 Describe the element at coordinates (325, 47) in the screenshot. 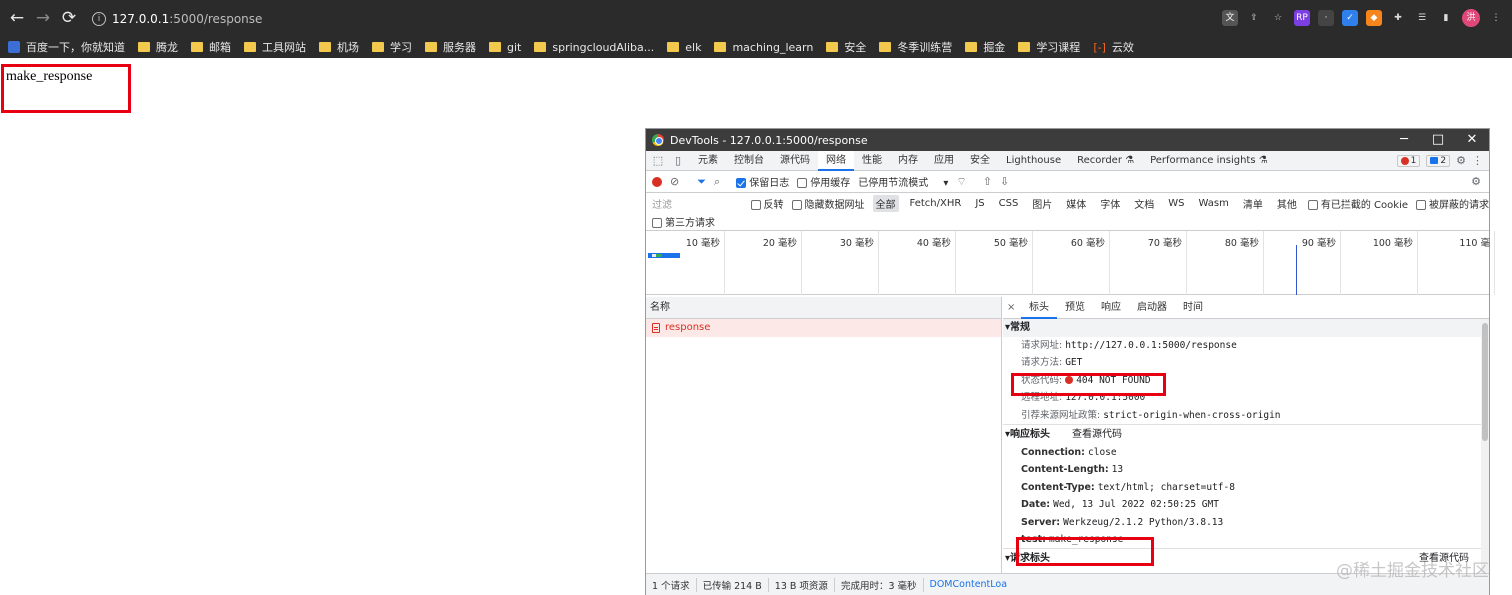

I see `folder-icon` at that location.